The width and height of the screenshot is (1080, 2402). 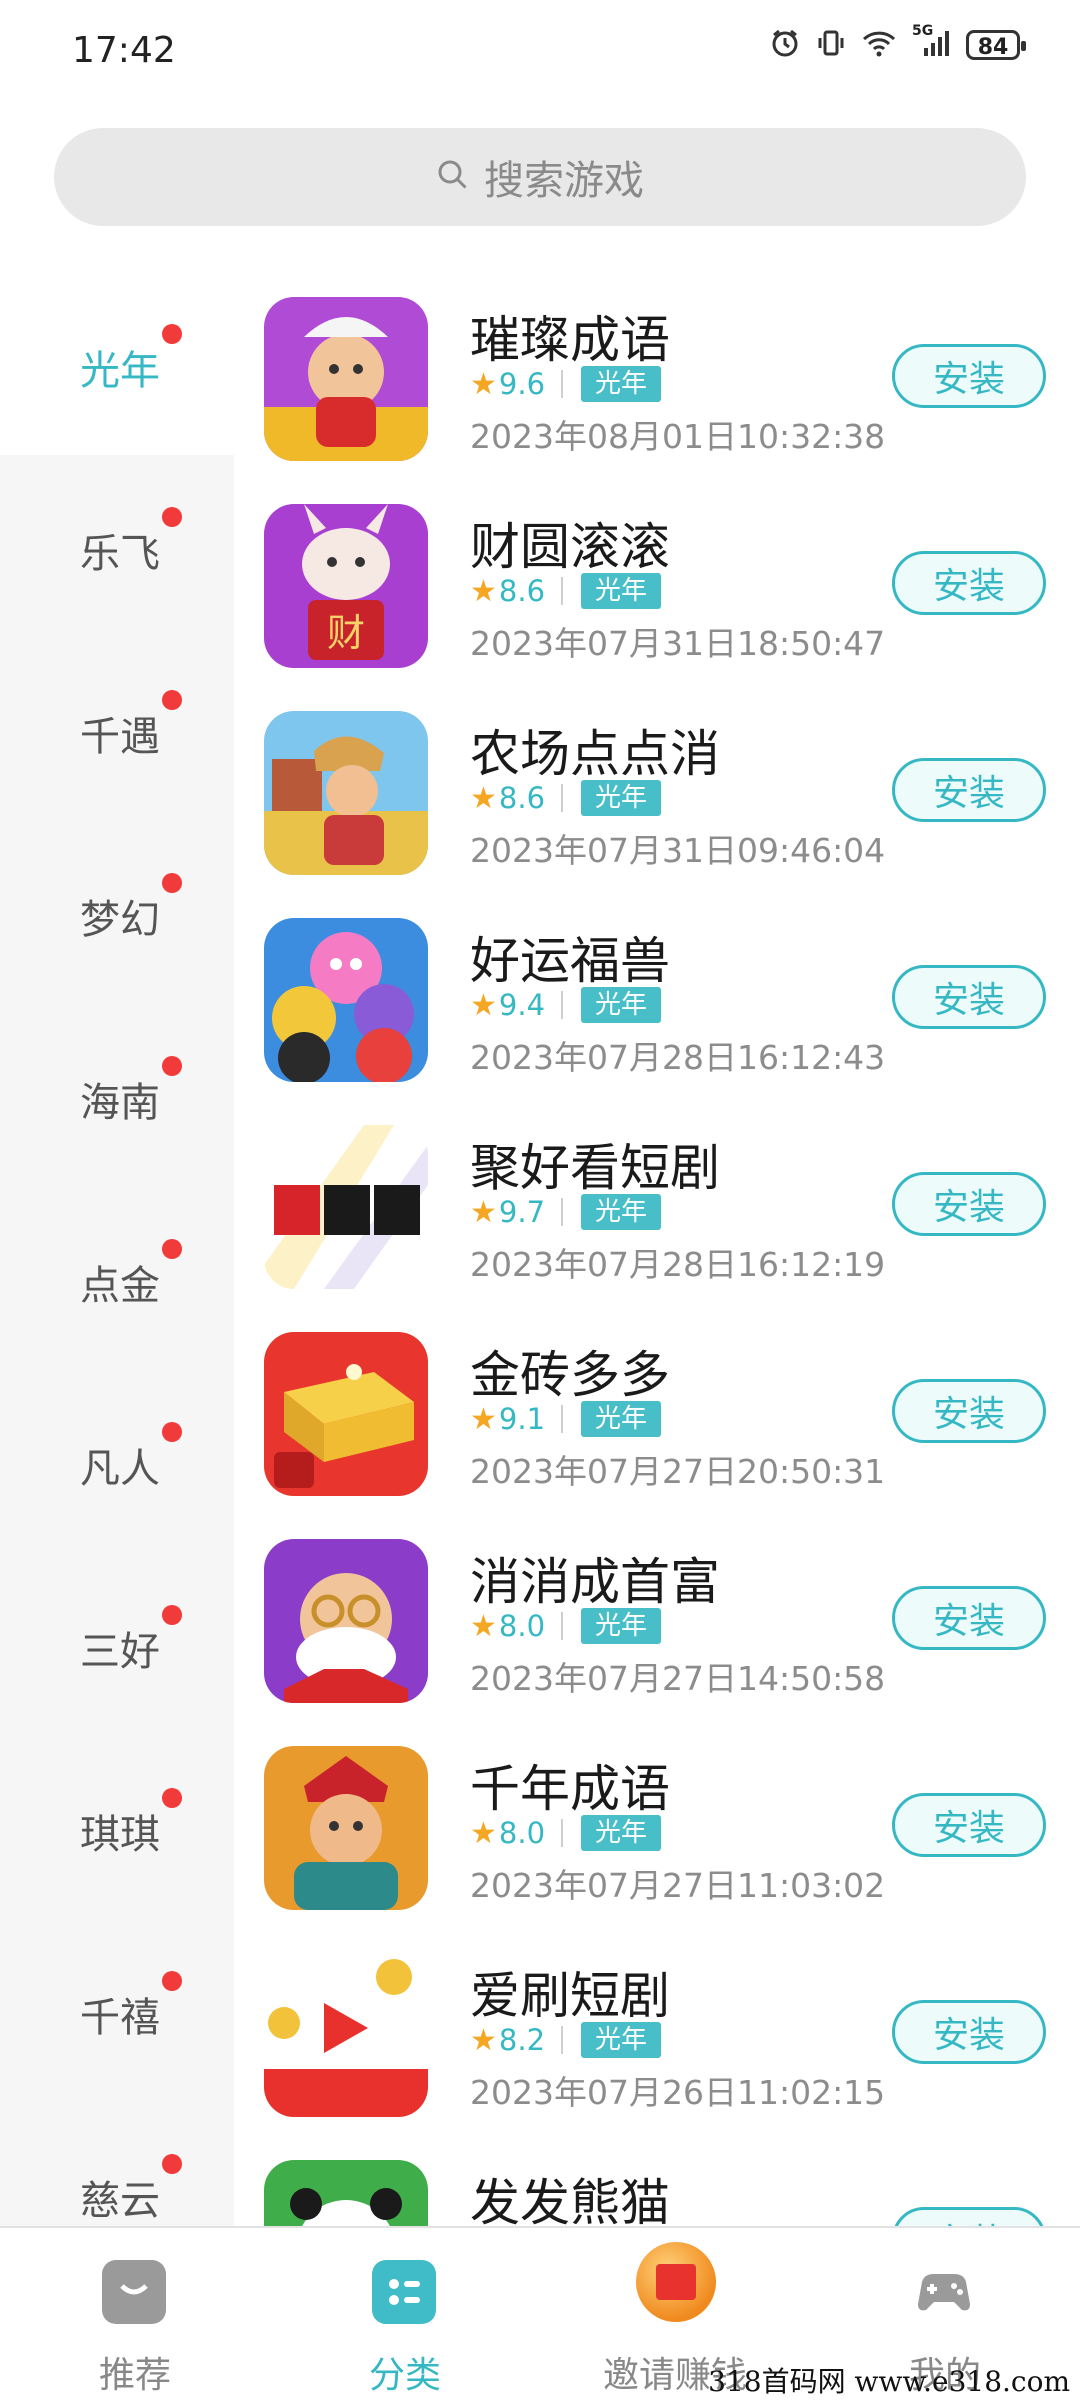 I want to click on game-row: 爱刷短剧 ★ 8.2 光年 2023年07月26日11:02:15 安装, so click(x=657, y=2031).